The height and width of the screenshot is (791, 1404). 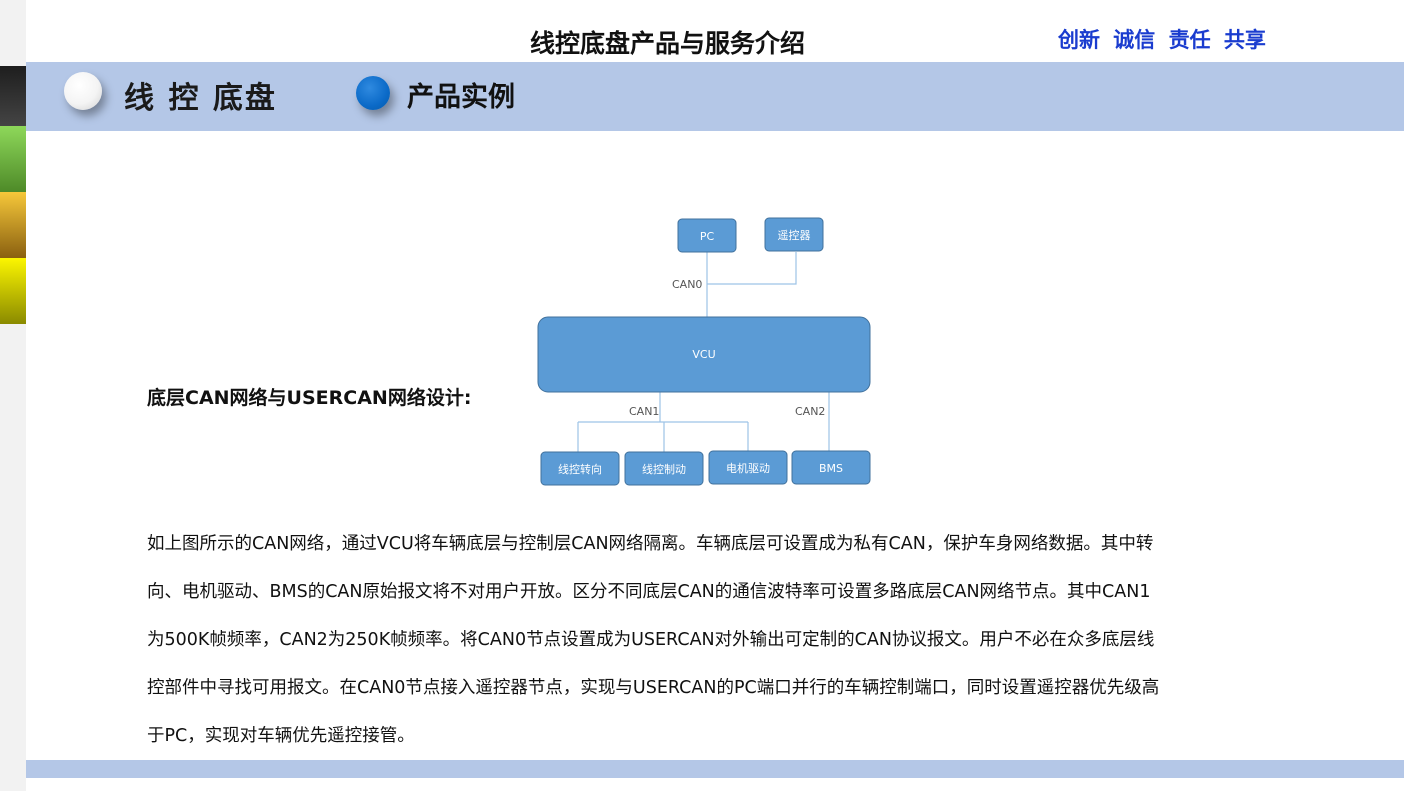 I want to click on node-remote-label: 遥控器, so click(x=794, y=235).